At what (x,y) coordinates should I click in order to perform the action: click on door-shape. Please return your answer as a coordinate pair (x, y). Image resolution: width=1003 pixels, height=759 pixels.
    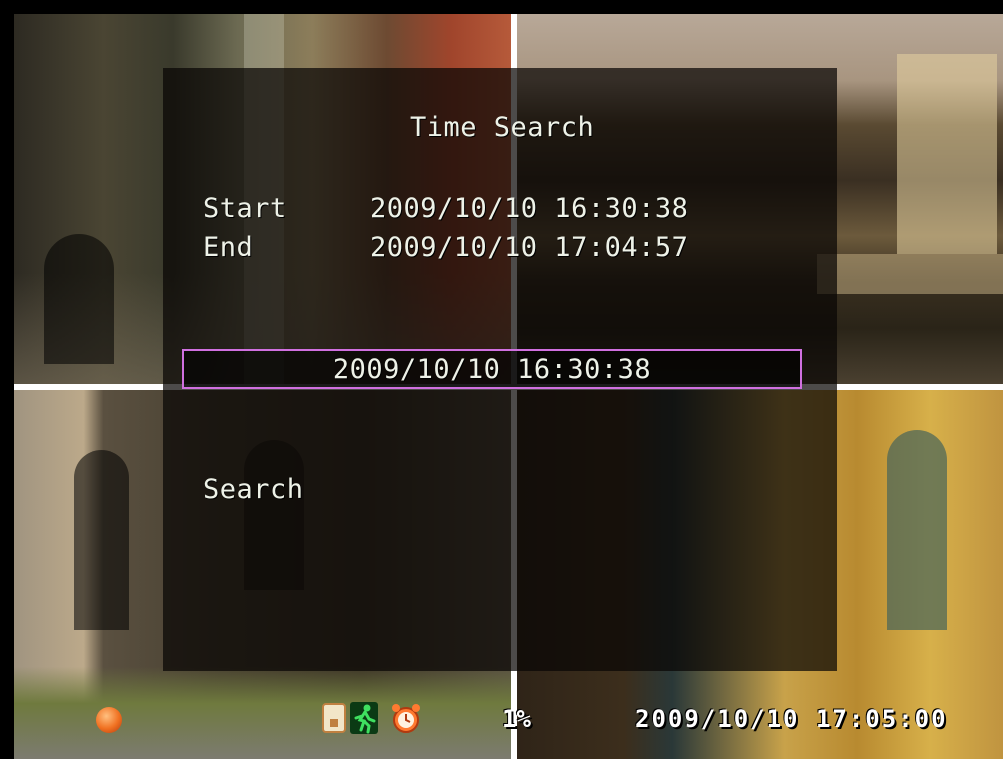
    Looking at the image, I should click on (917, 530).